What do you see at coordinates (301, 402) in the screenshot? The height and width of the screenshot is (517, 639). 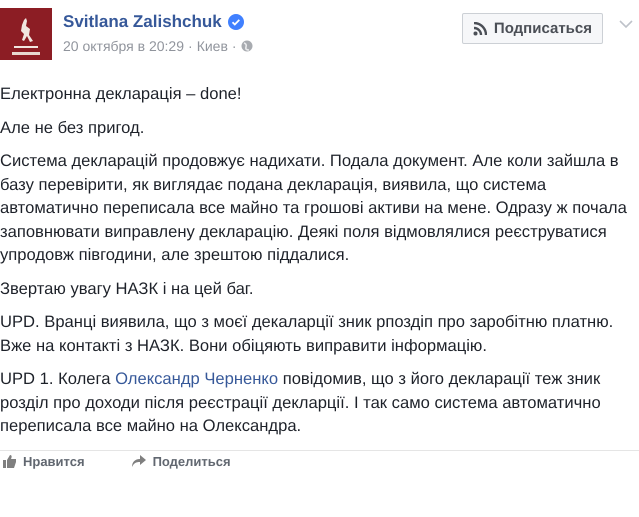 I see `post-paragraph: UPD 1. Колега Олександр Черненко повідомив, що з його декларації теж зник розділ про доходи після реєстрації декларції. І так само система автоматично переписала все майно на Олександра.` at bounding box center [301, 402].